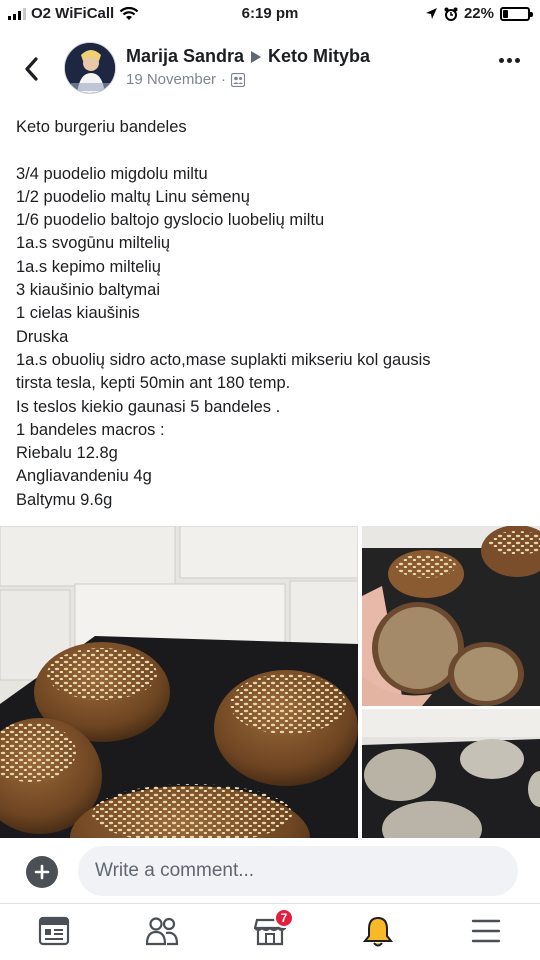 This screenshot has height=960, width=540. I want to click on status-icons: 22%, so click(479, 13).